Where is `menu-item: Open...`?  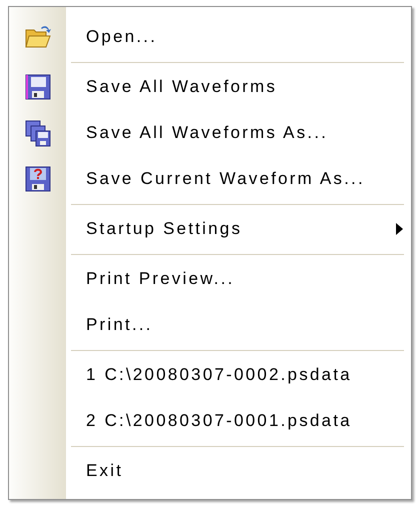
menu-item: Open... is located at coordinates (210, 37).